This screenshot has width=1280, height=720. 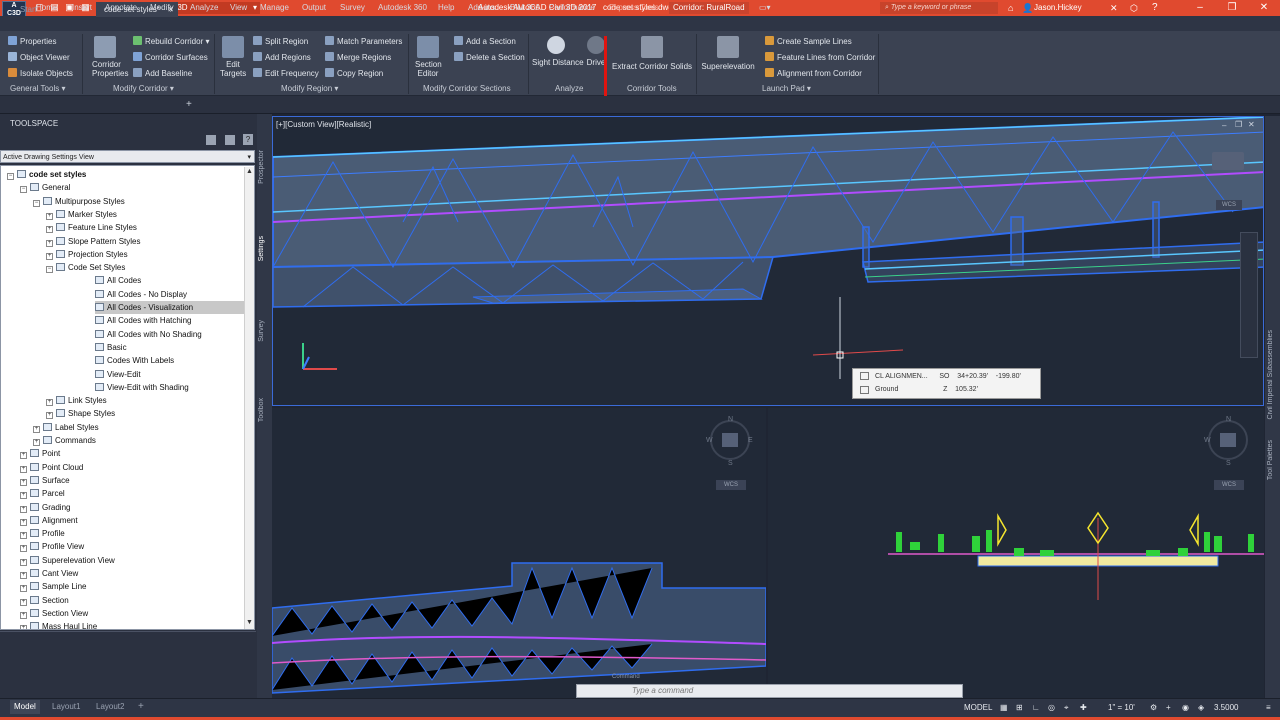 I want to click on plus-icon: +, so click(x=1168, y=707).